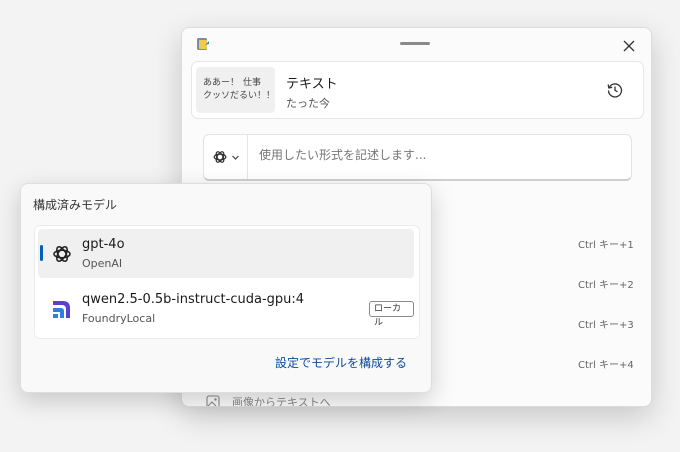  I want to click on paste-instruction-input, so click(424, 155).